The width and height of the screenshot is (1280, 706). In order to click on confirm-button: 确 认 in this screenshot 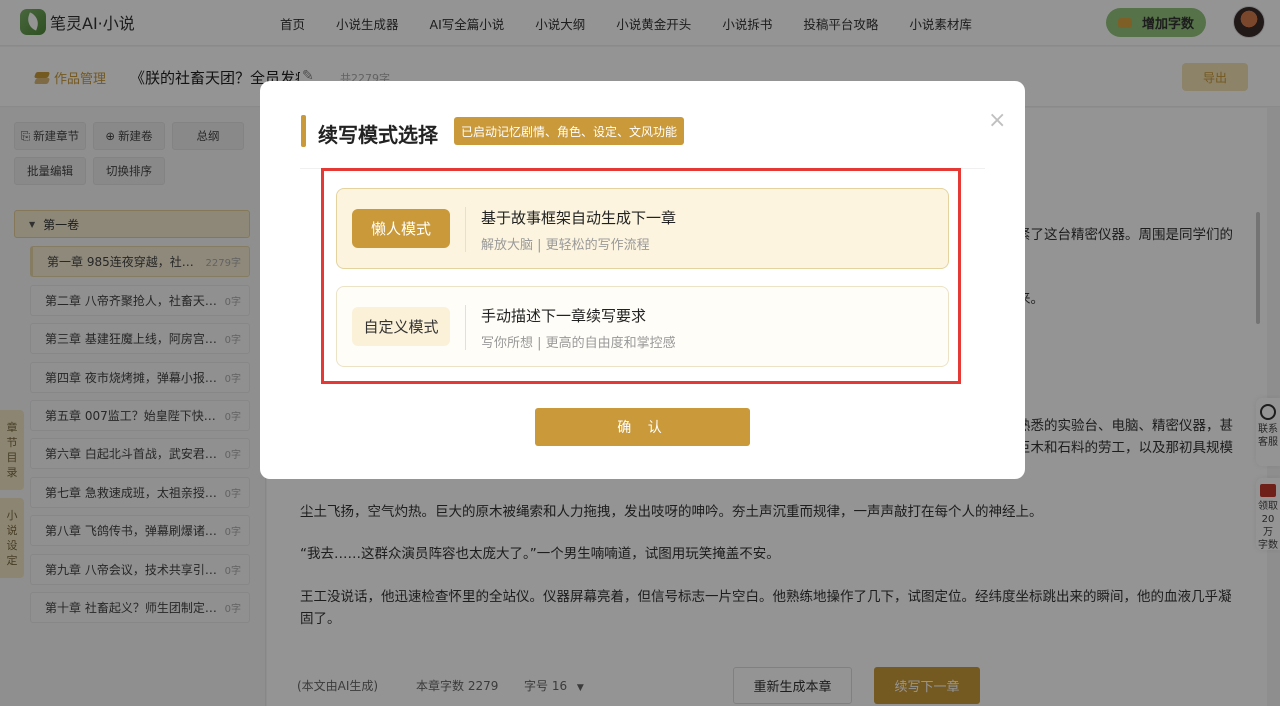, I will do `click(642, 427)`.